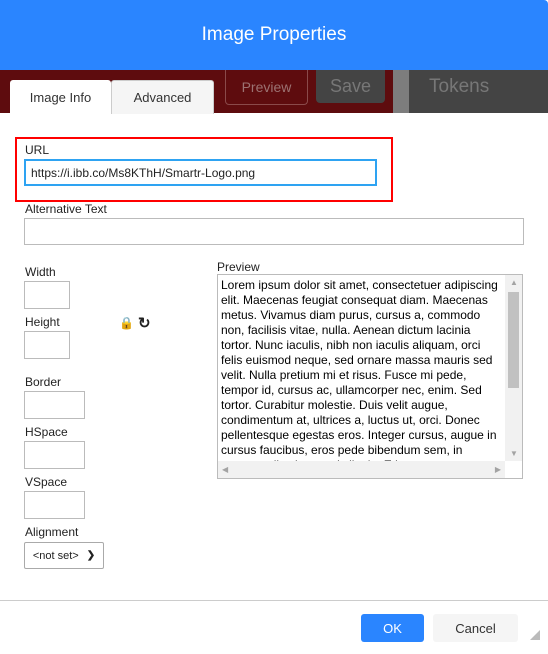 The width and height of the screenshot is (548, 654). Describe the element at coordinates (238, 267) in the screenshot. I see `preview-label: Preview` at that location.